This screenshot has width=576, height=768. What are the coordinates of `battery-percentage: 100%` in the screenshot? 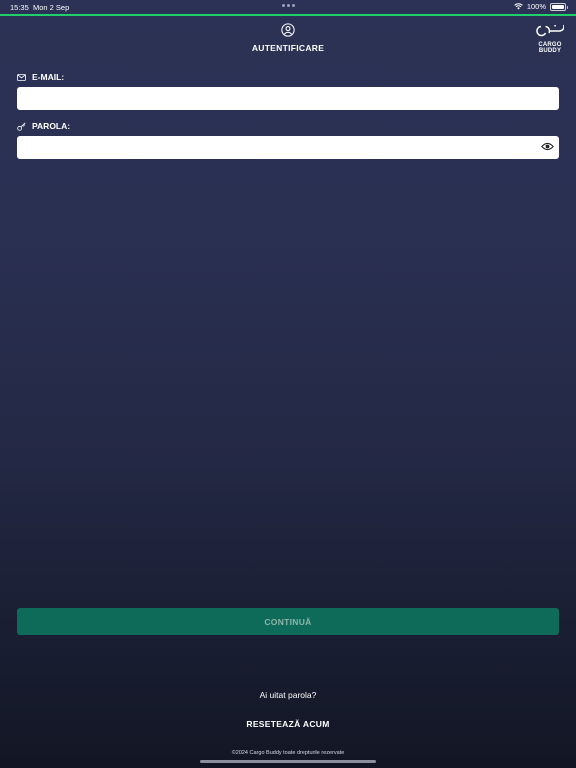 It's located at (536, 6).